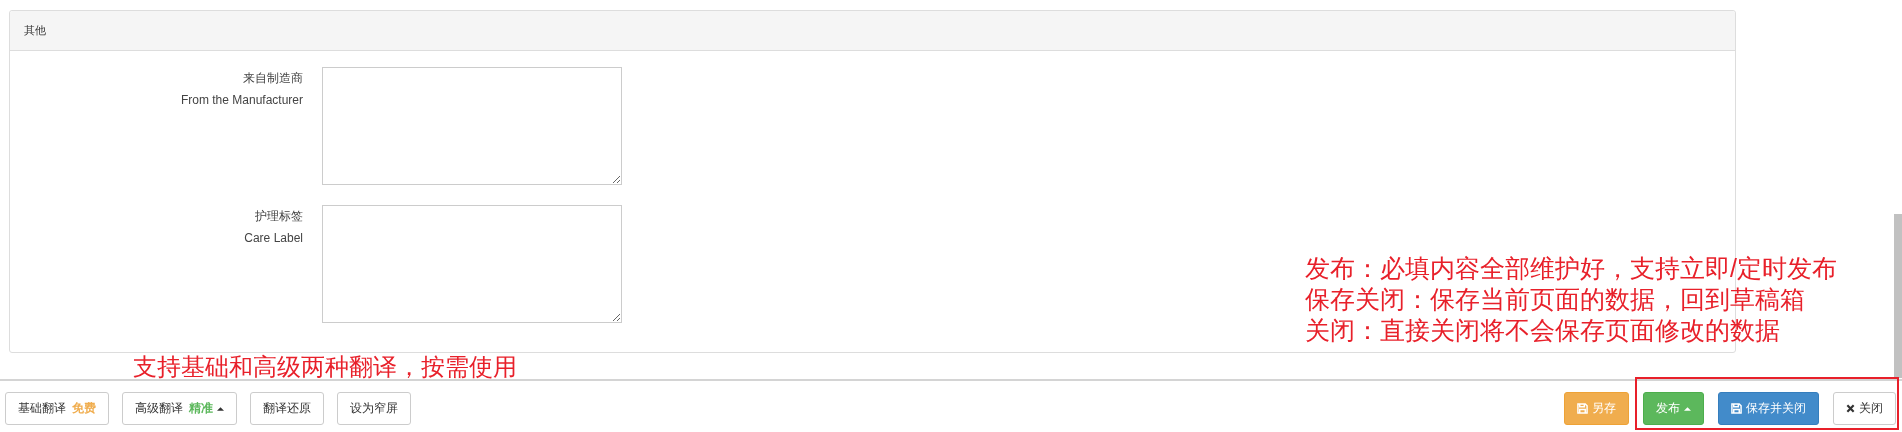  I want to click on toolbar-button: 翻译还原, so click(287, 408).